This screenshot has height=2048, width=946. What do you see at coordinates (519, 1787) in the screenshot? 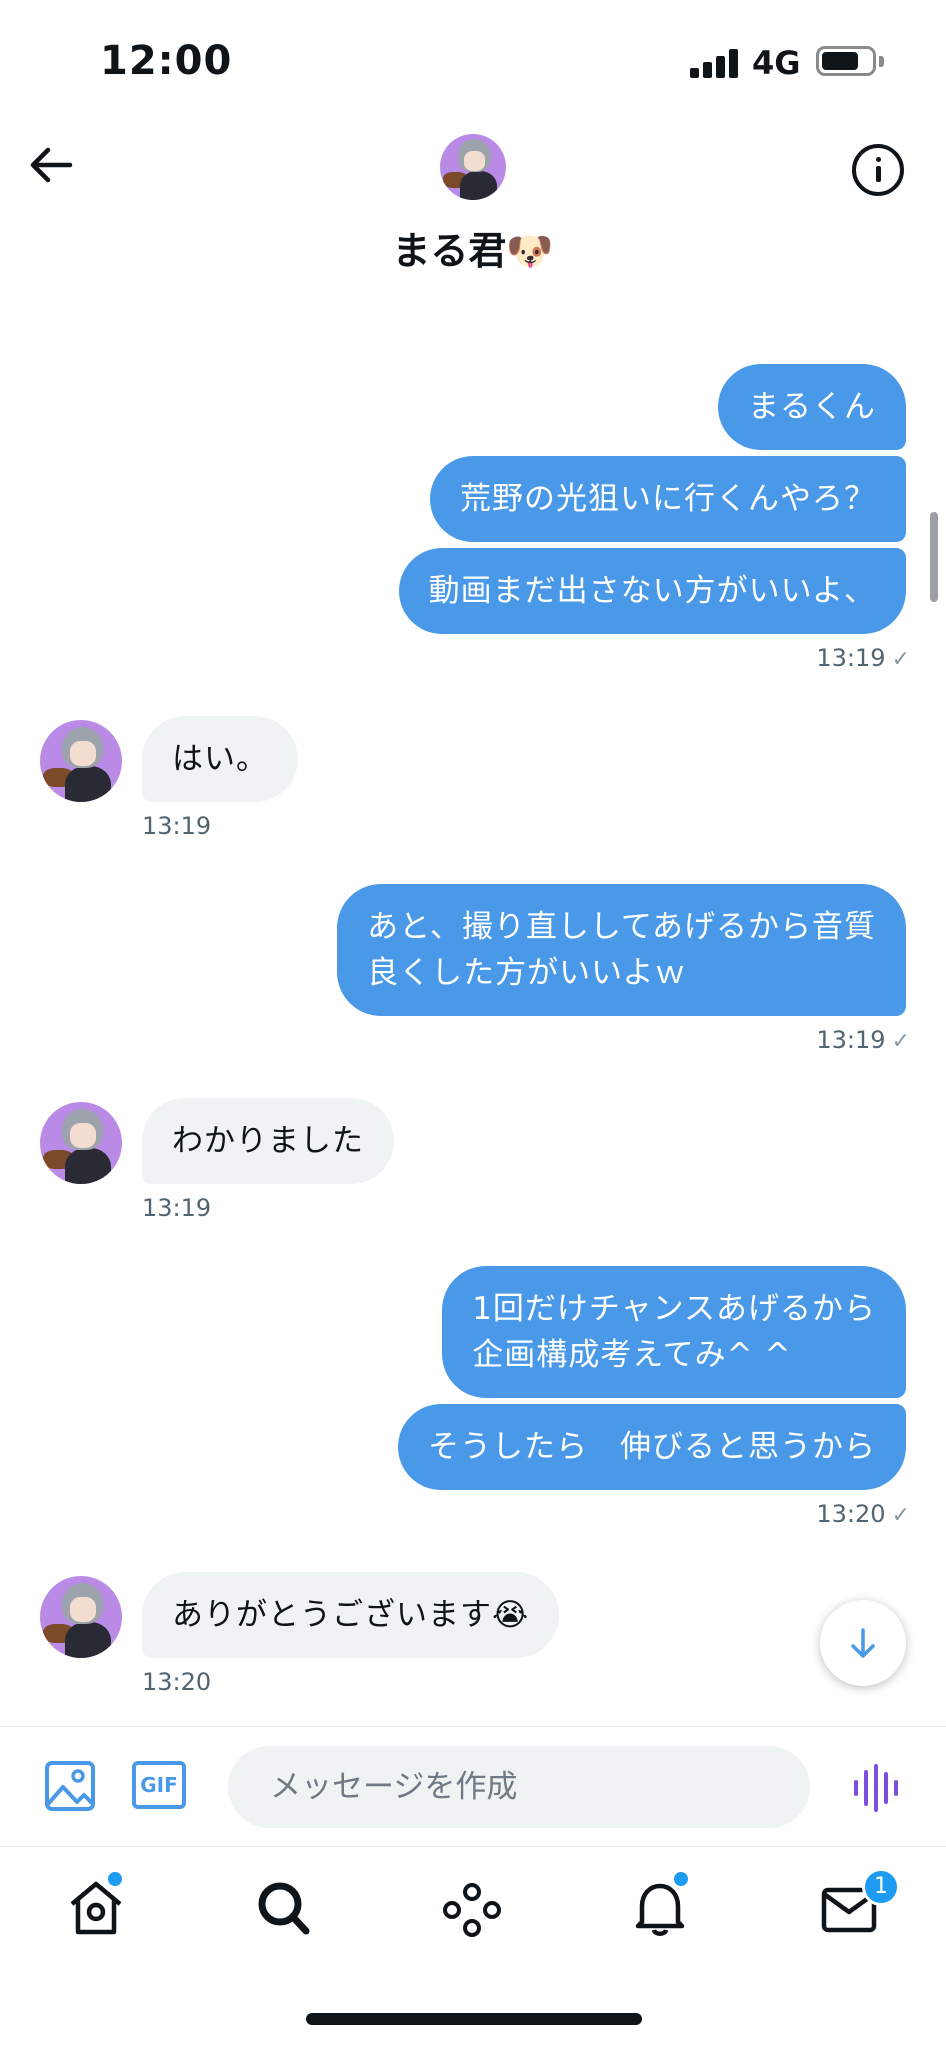
I see `message-input` at bounding box center [519, 1787].